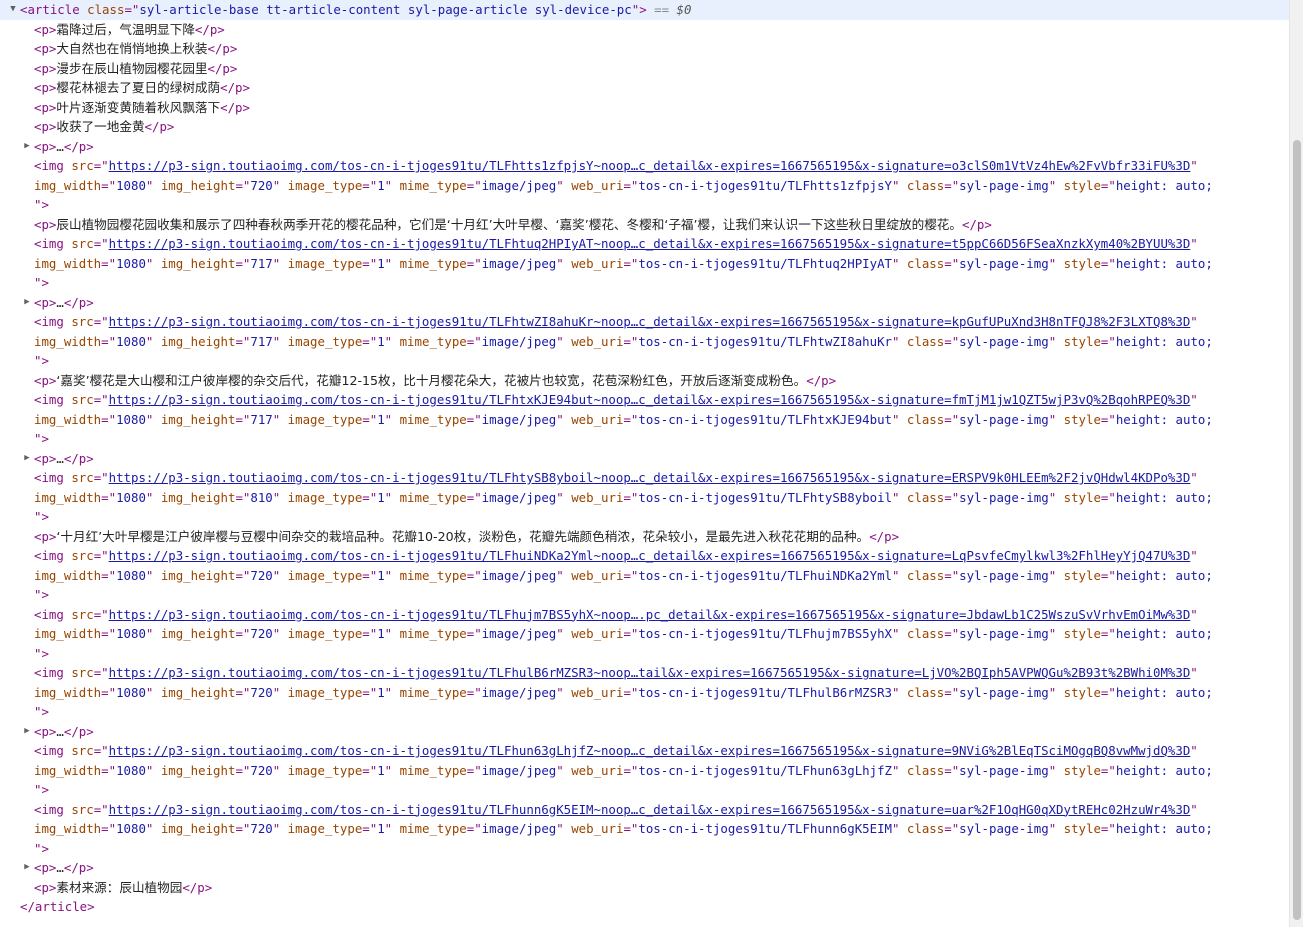  What do you see at coordinates (1164, 341) in the screenshot?
I see `attr-value: height: auto;` at bounding box center [1164, 341].